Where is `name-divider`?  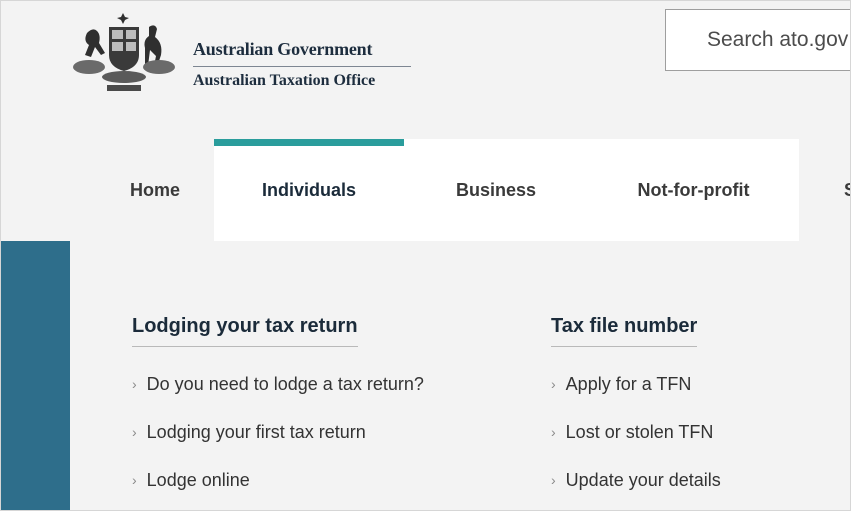
name-divider is located at coordinates (302, 66).